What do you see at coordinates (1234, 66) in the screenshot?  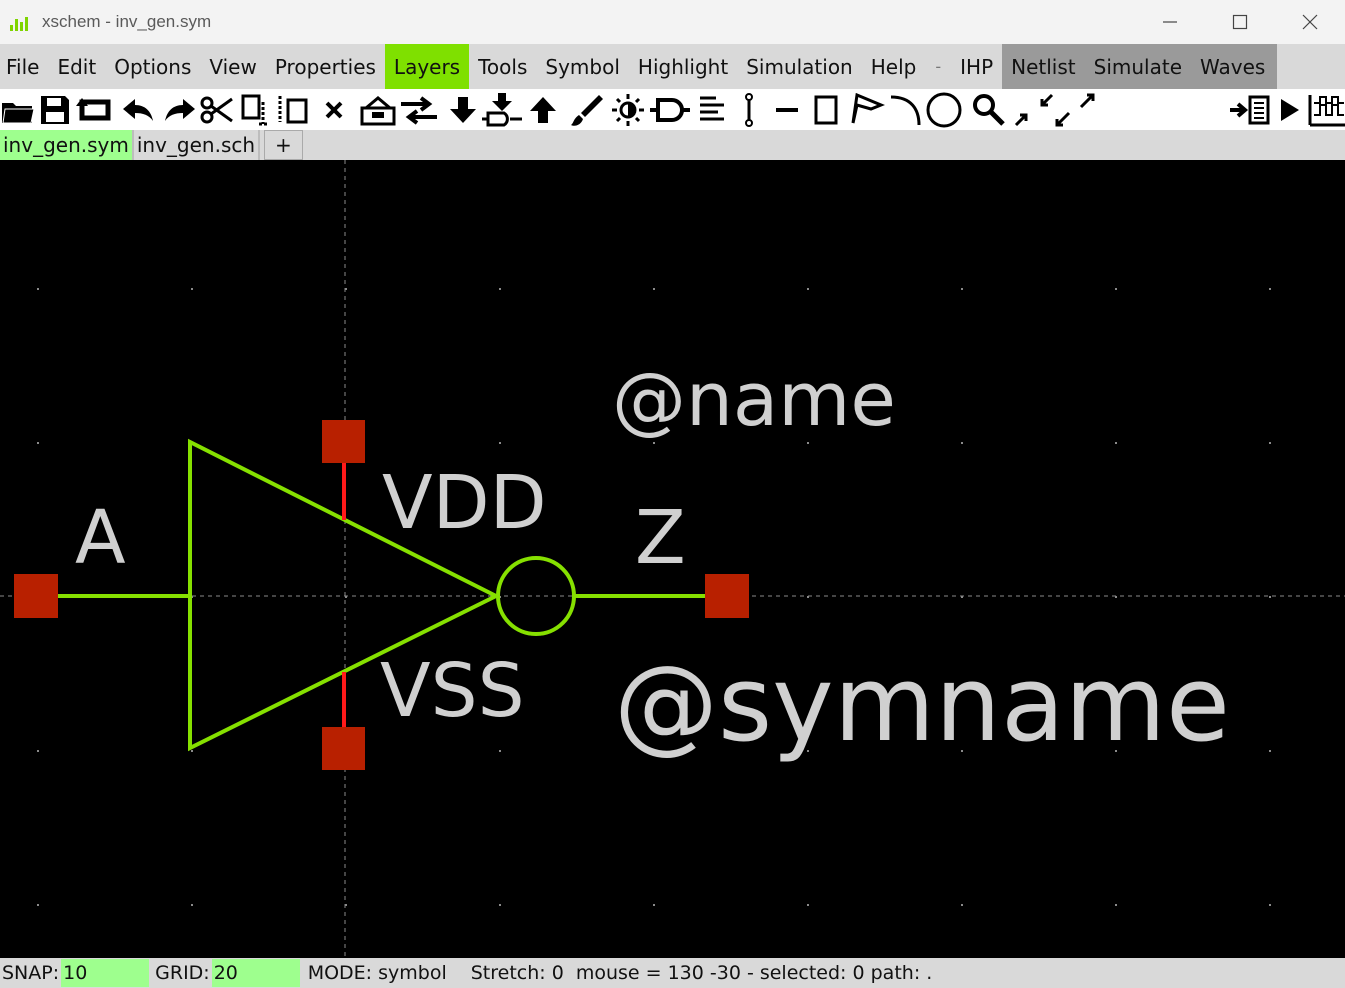 I see `waves-button: Waves` at bounding box center [1234, 66].